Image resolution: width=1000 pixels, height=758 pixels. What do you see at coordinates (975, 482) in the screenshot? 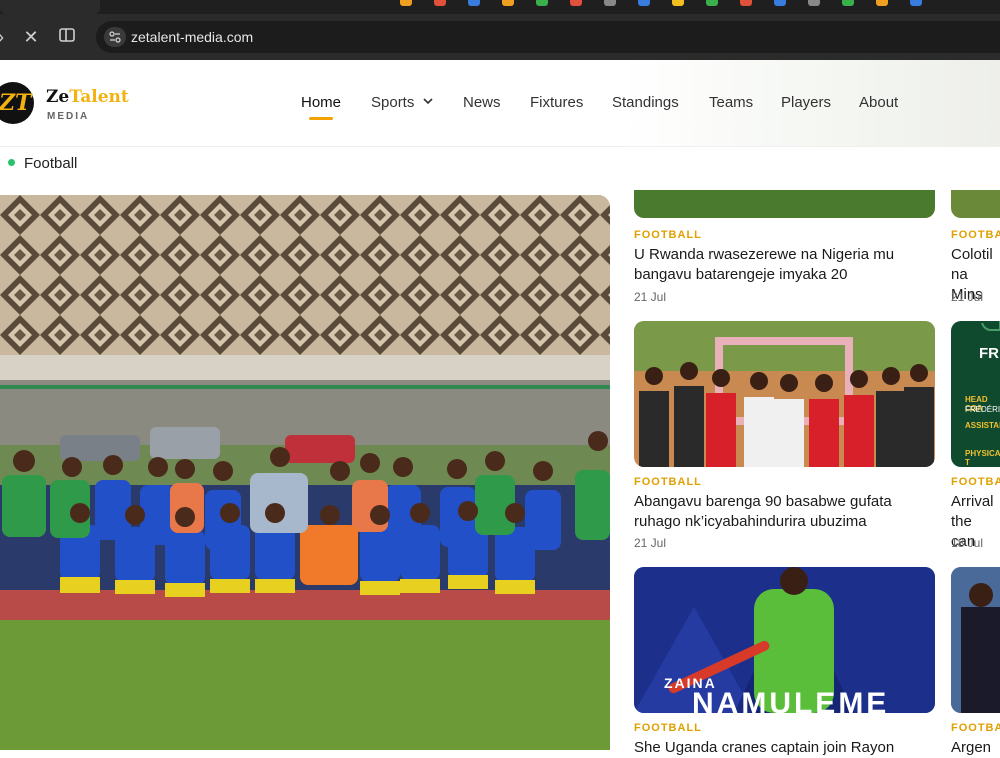
I see `card-category-4: FOOTBA` at bounding box center [975, 482].